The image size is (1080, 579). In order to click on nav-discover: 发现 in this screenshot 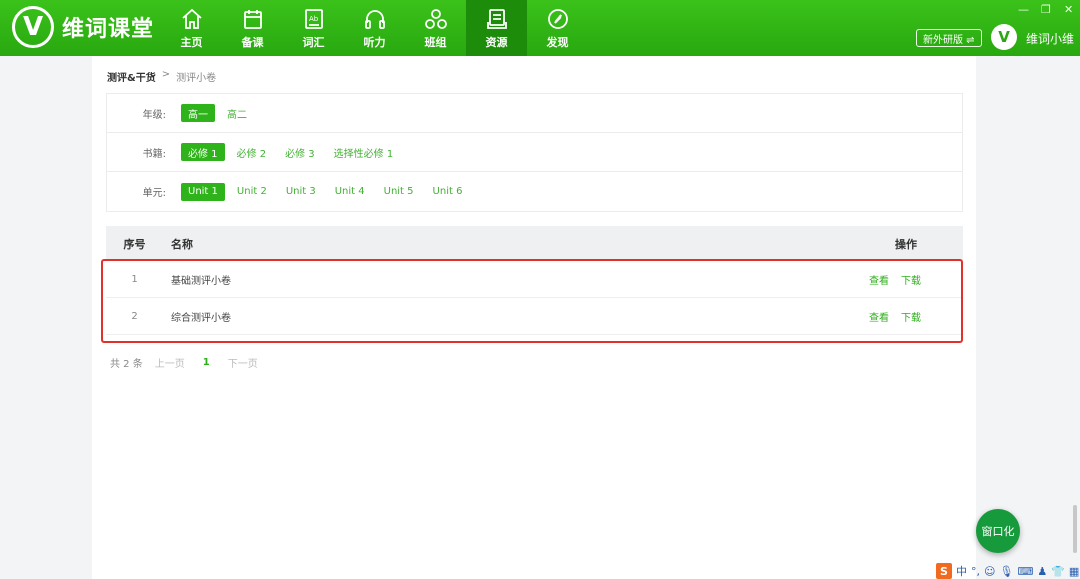, I will do `click(557, 28)`.